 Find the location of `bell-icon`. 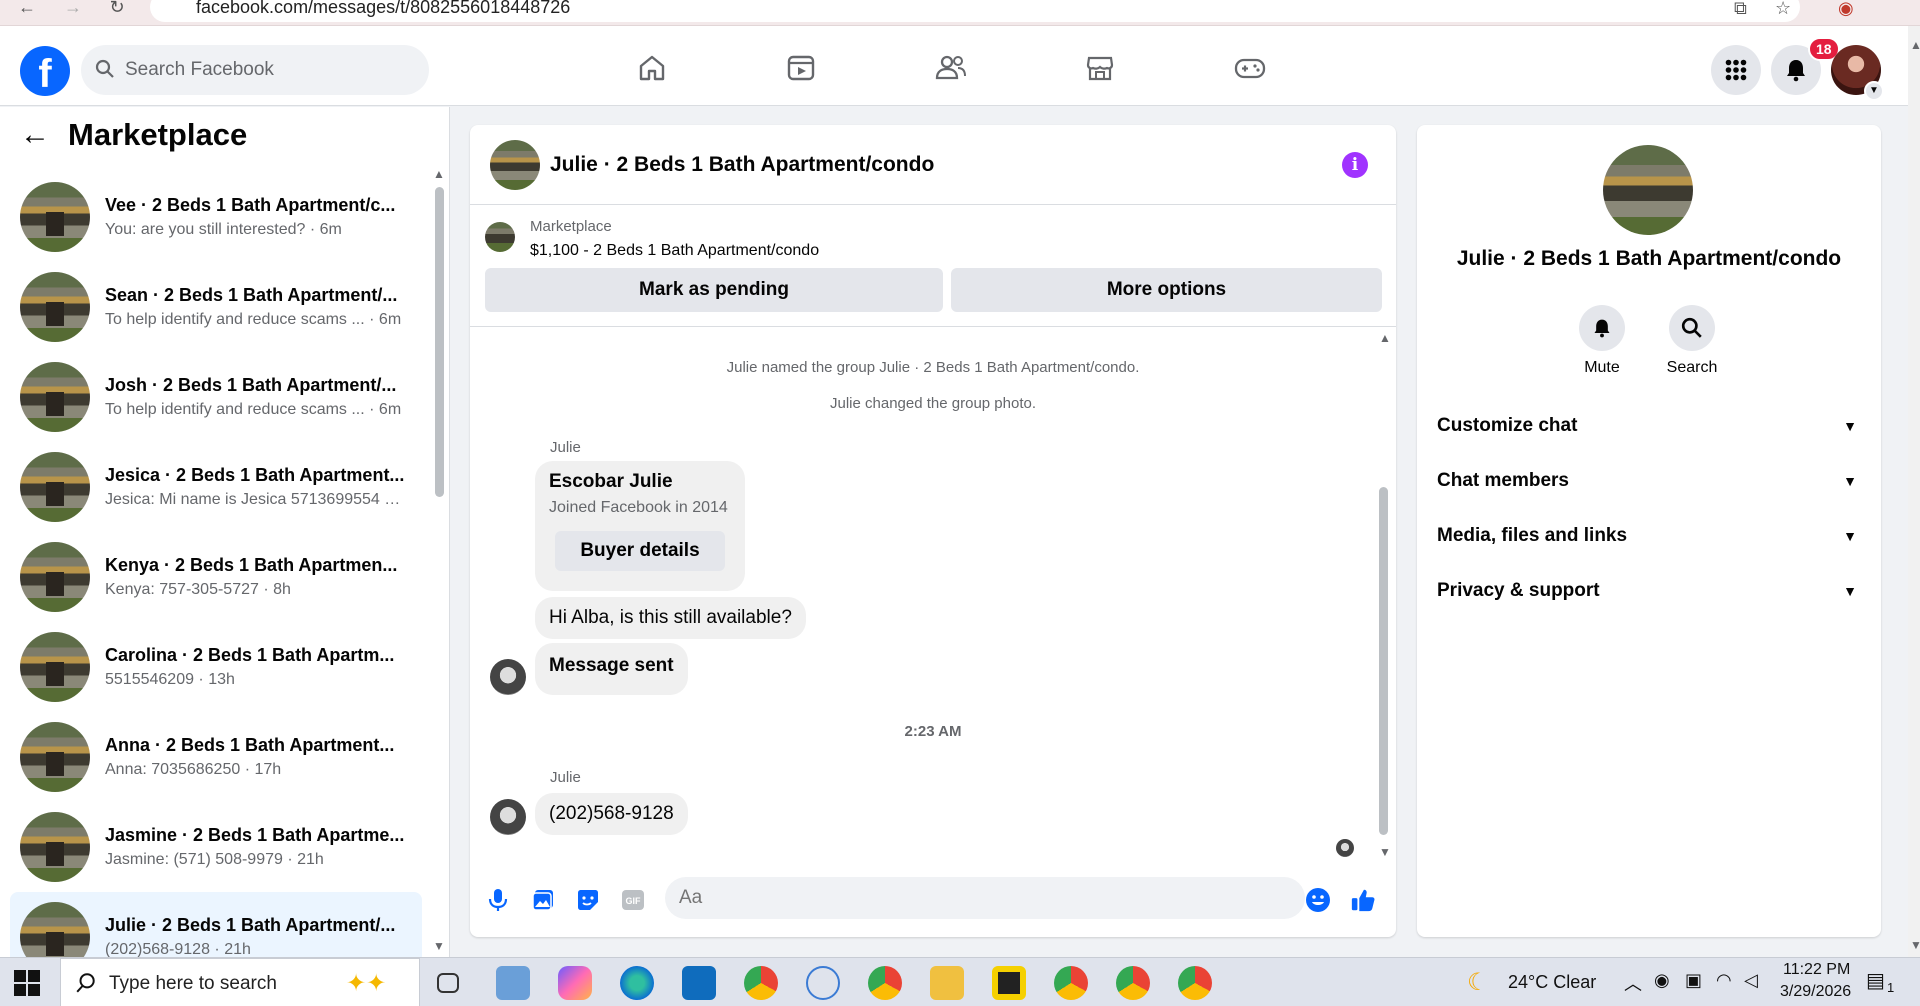

bell-icon is located at coordinates (1602, 328).